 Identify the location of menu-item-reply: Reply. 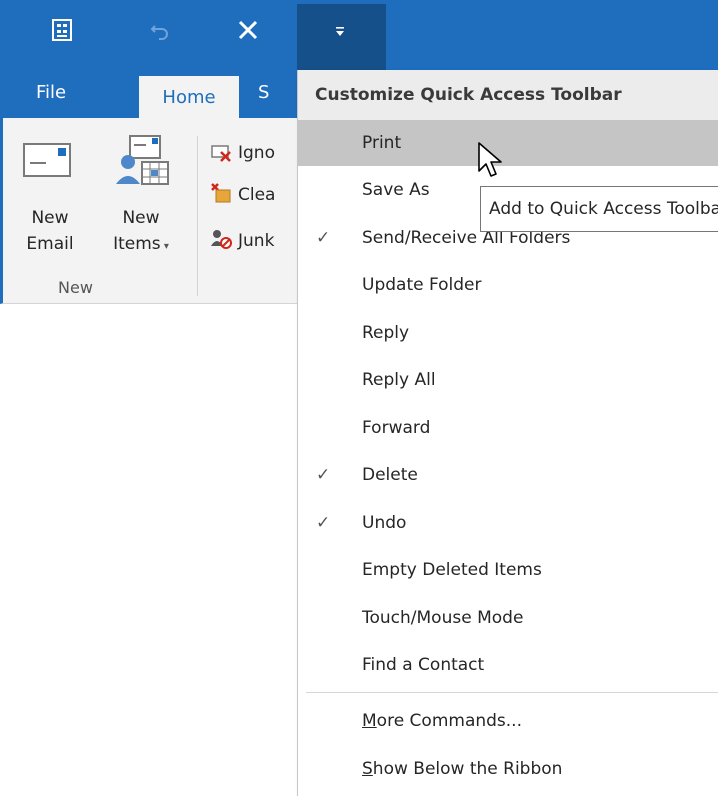
(508, 333).